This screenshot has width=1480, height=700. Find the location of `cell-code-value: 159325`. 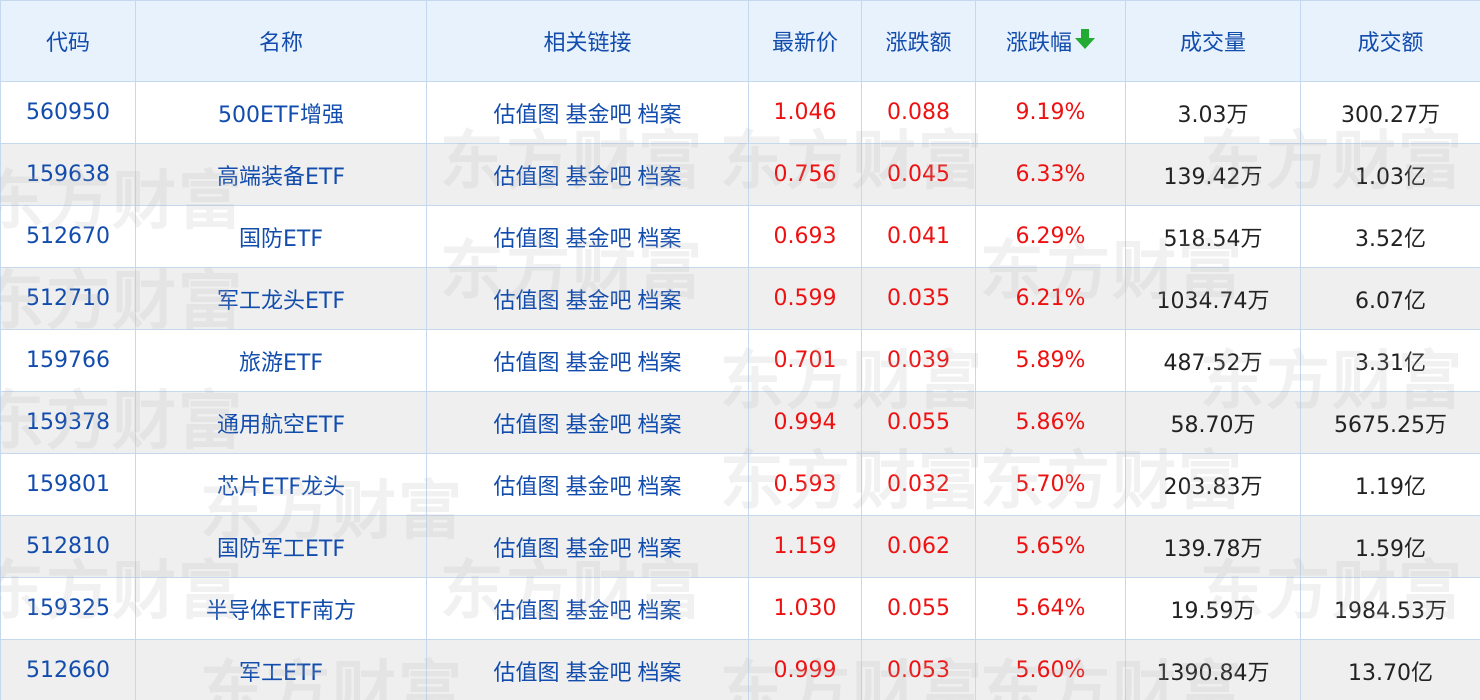

cell-code-value: 159325 is located at coordinates (68, 608).